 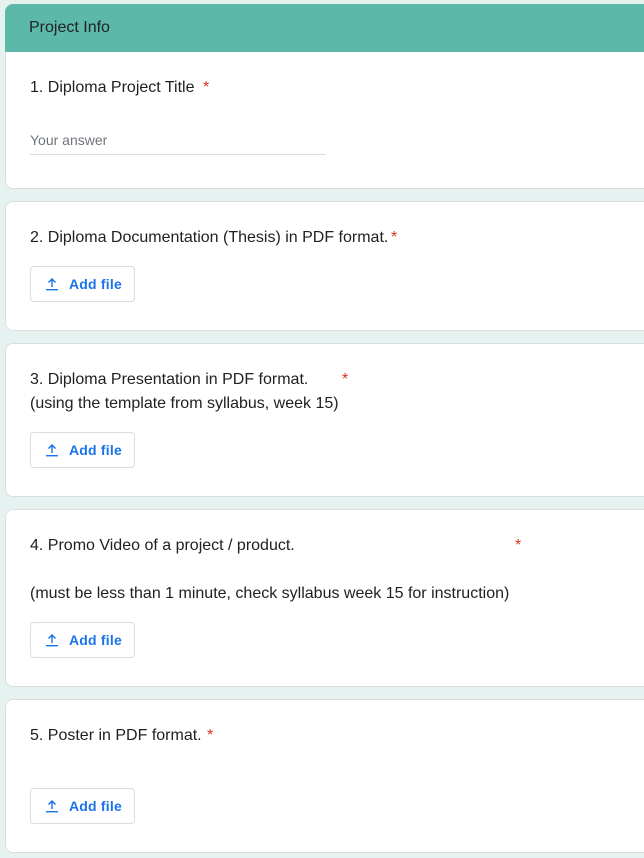 I want to click on question-title: 1. Diploma Project Title, so click(x=112, y=87).